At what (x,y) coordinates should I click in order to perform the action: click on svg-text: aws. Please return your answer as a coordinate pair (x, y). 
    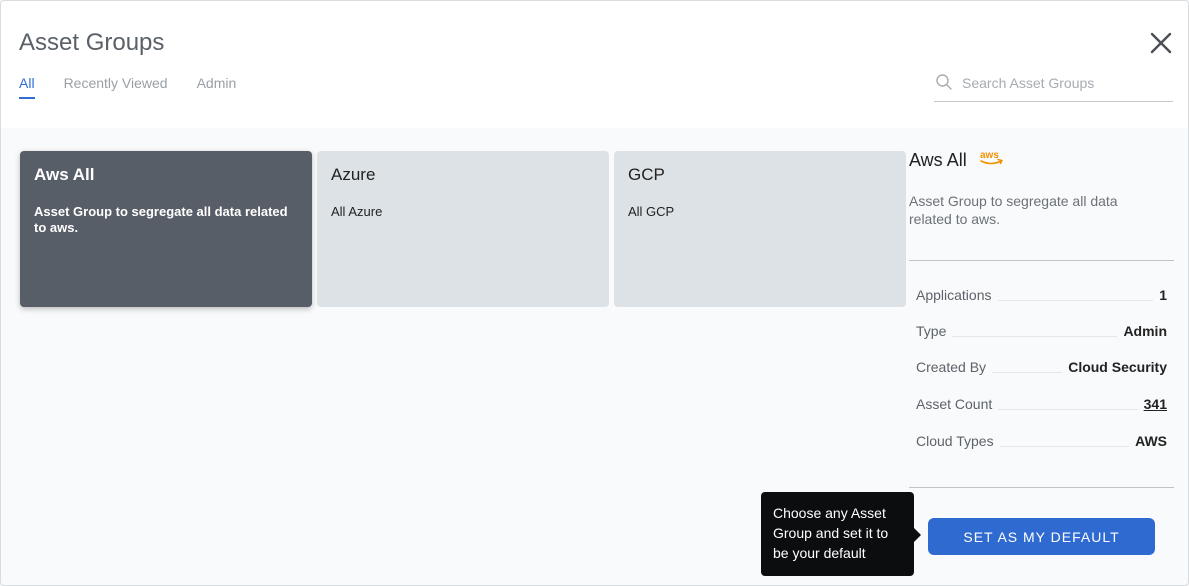
    Looking at the image, I should click on (989, 155).